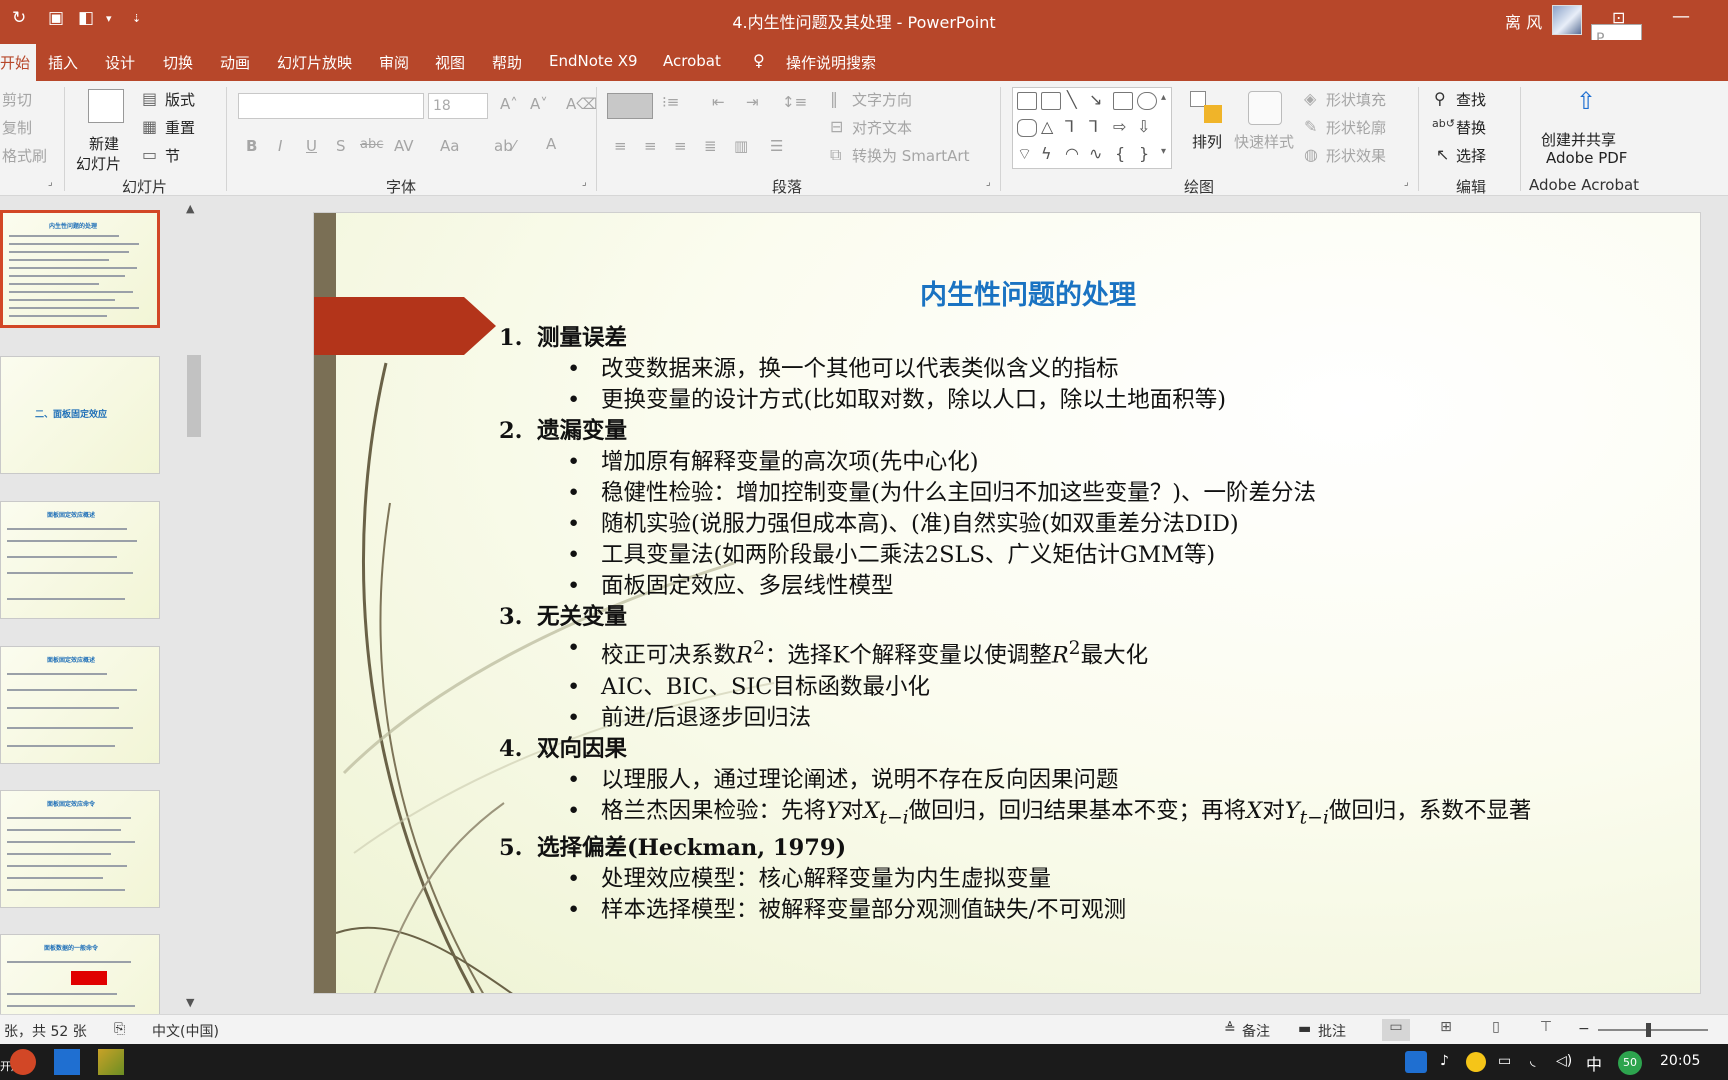 This screenshot has height=1080, width=1728. I want to click on distributed-icon: ☰, so click(776, 146).